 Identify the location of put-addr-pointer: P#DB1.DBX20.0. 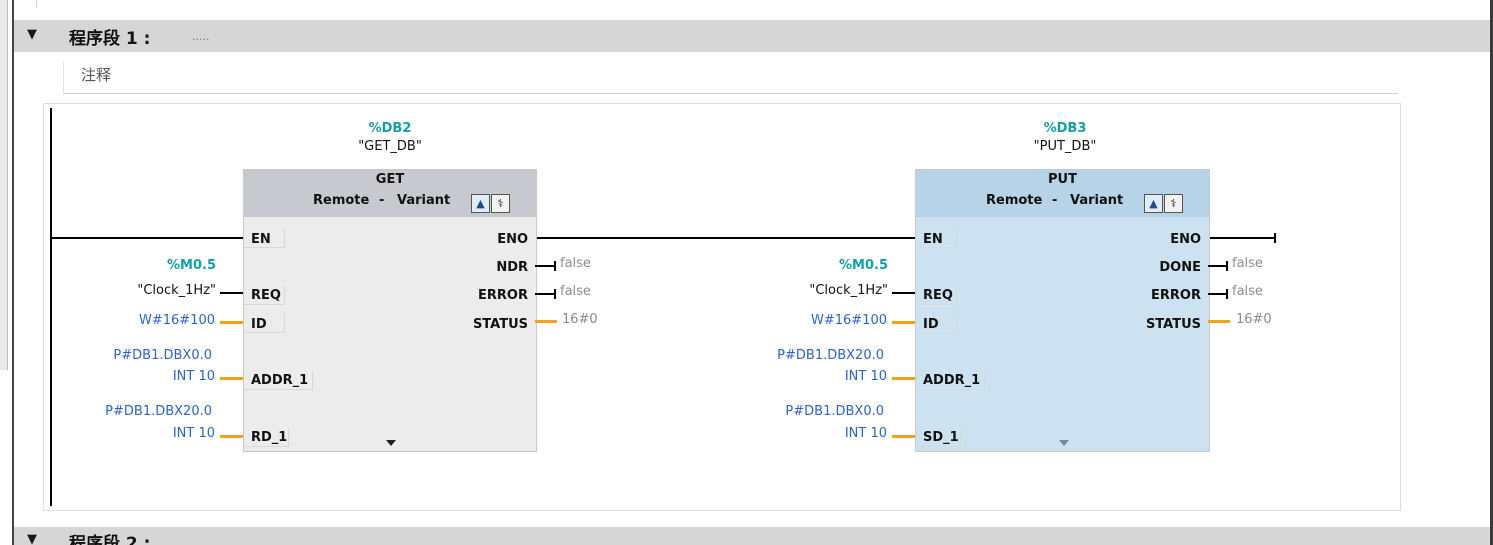
(797, 355).